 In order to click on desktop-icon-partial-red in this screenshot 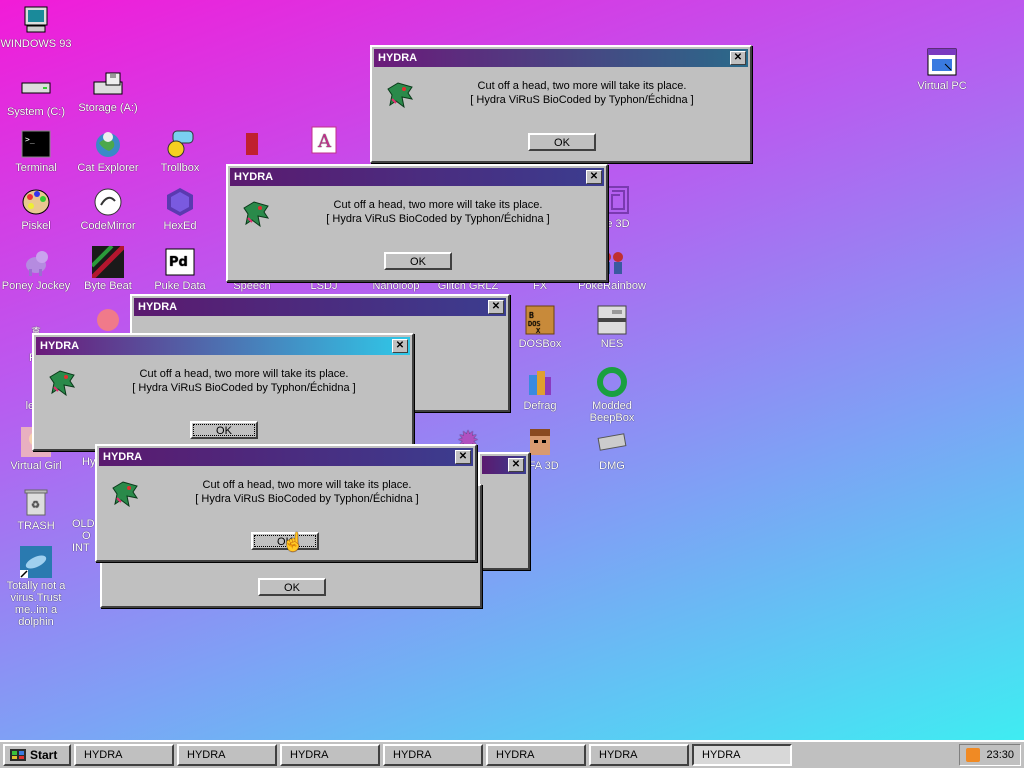, I will do `click(252, 145)`.